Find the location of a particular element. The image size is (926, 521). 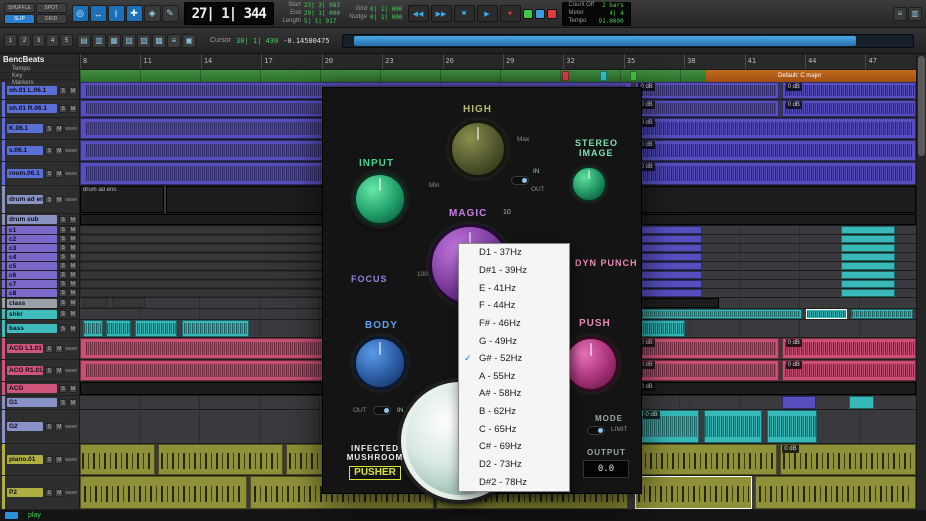

mode-toggle is located at coordinates (596, 430).